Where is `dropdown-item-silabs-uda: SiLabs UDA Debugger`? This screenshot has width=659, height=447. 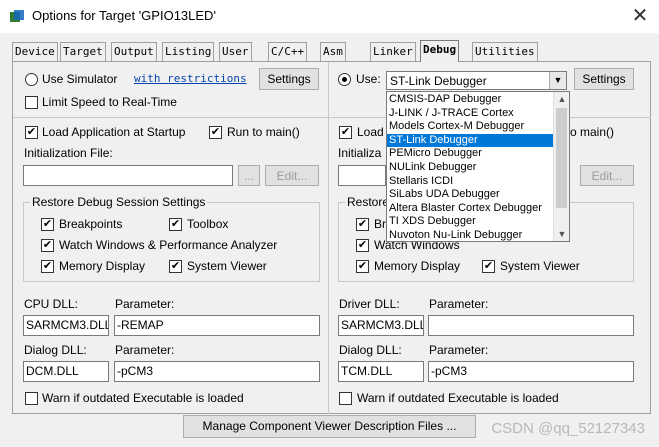
dropdown-item-silabs-uda: SiLabs UDA Debugger is located at coordinates (470, 195).